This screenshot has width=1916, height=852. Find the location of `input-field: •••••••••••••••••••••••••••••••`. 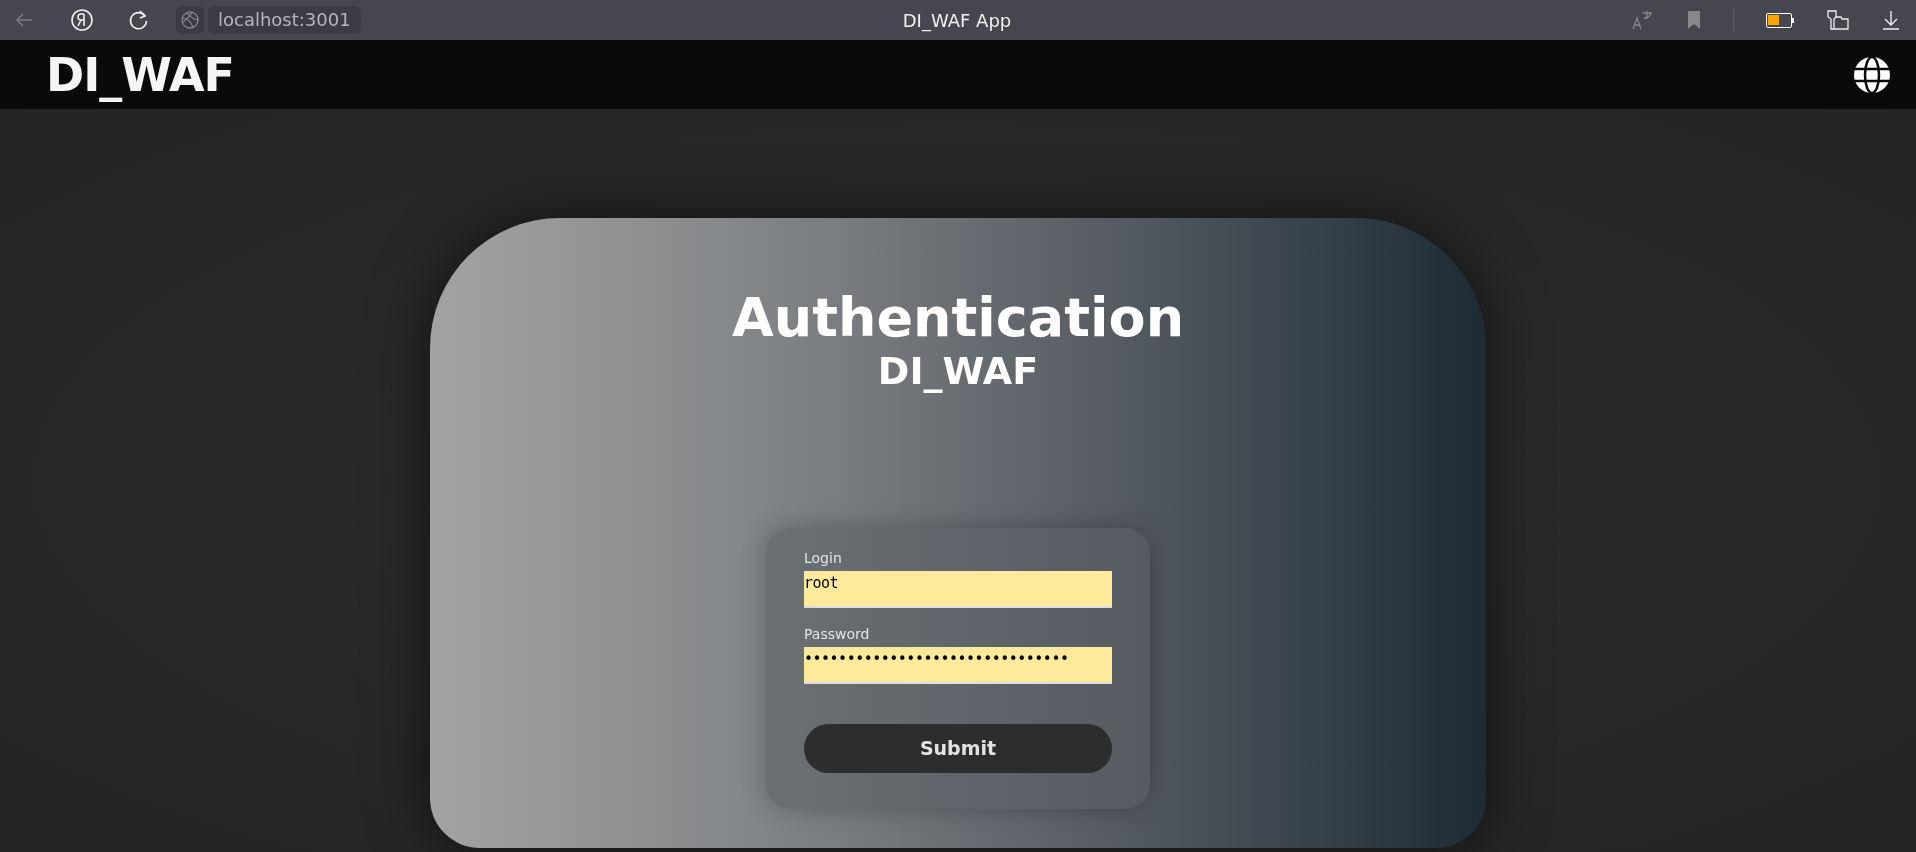

input-field: ••••••••••••••••••••••••••••••• is located at coordinates (958, 665).